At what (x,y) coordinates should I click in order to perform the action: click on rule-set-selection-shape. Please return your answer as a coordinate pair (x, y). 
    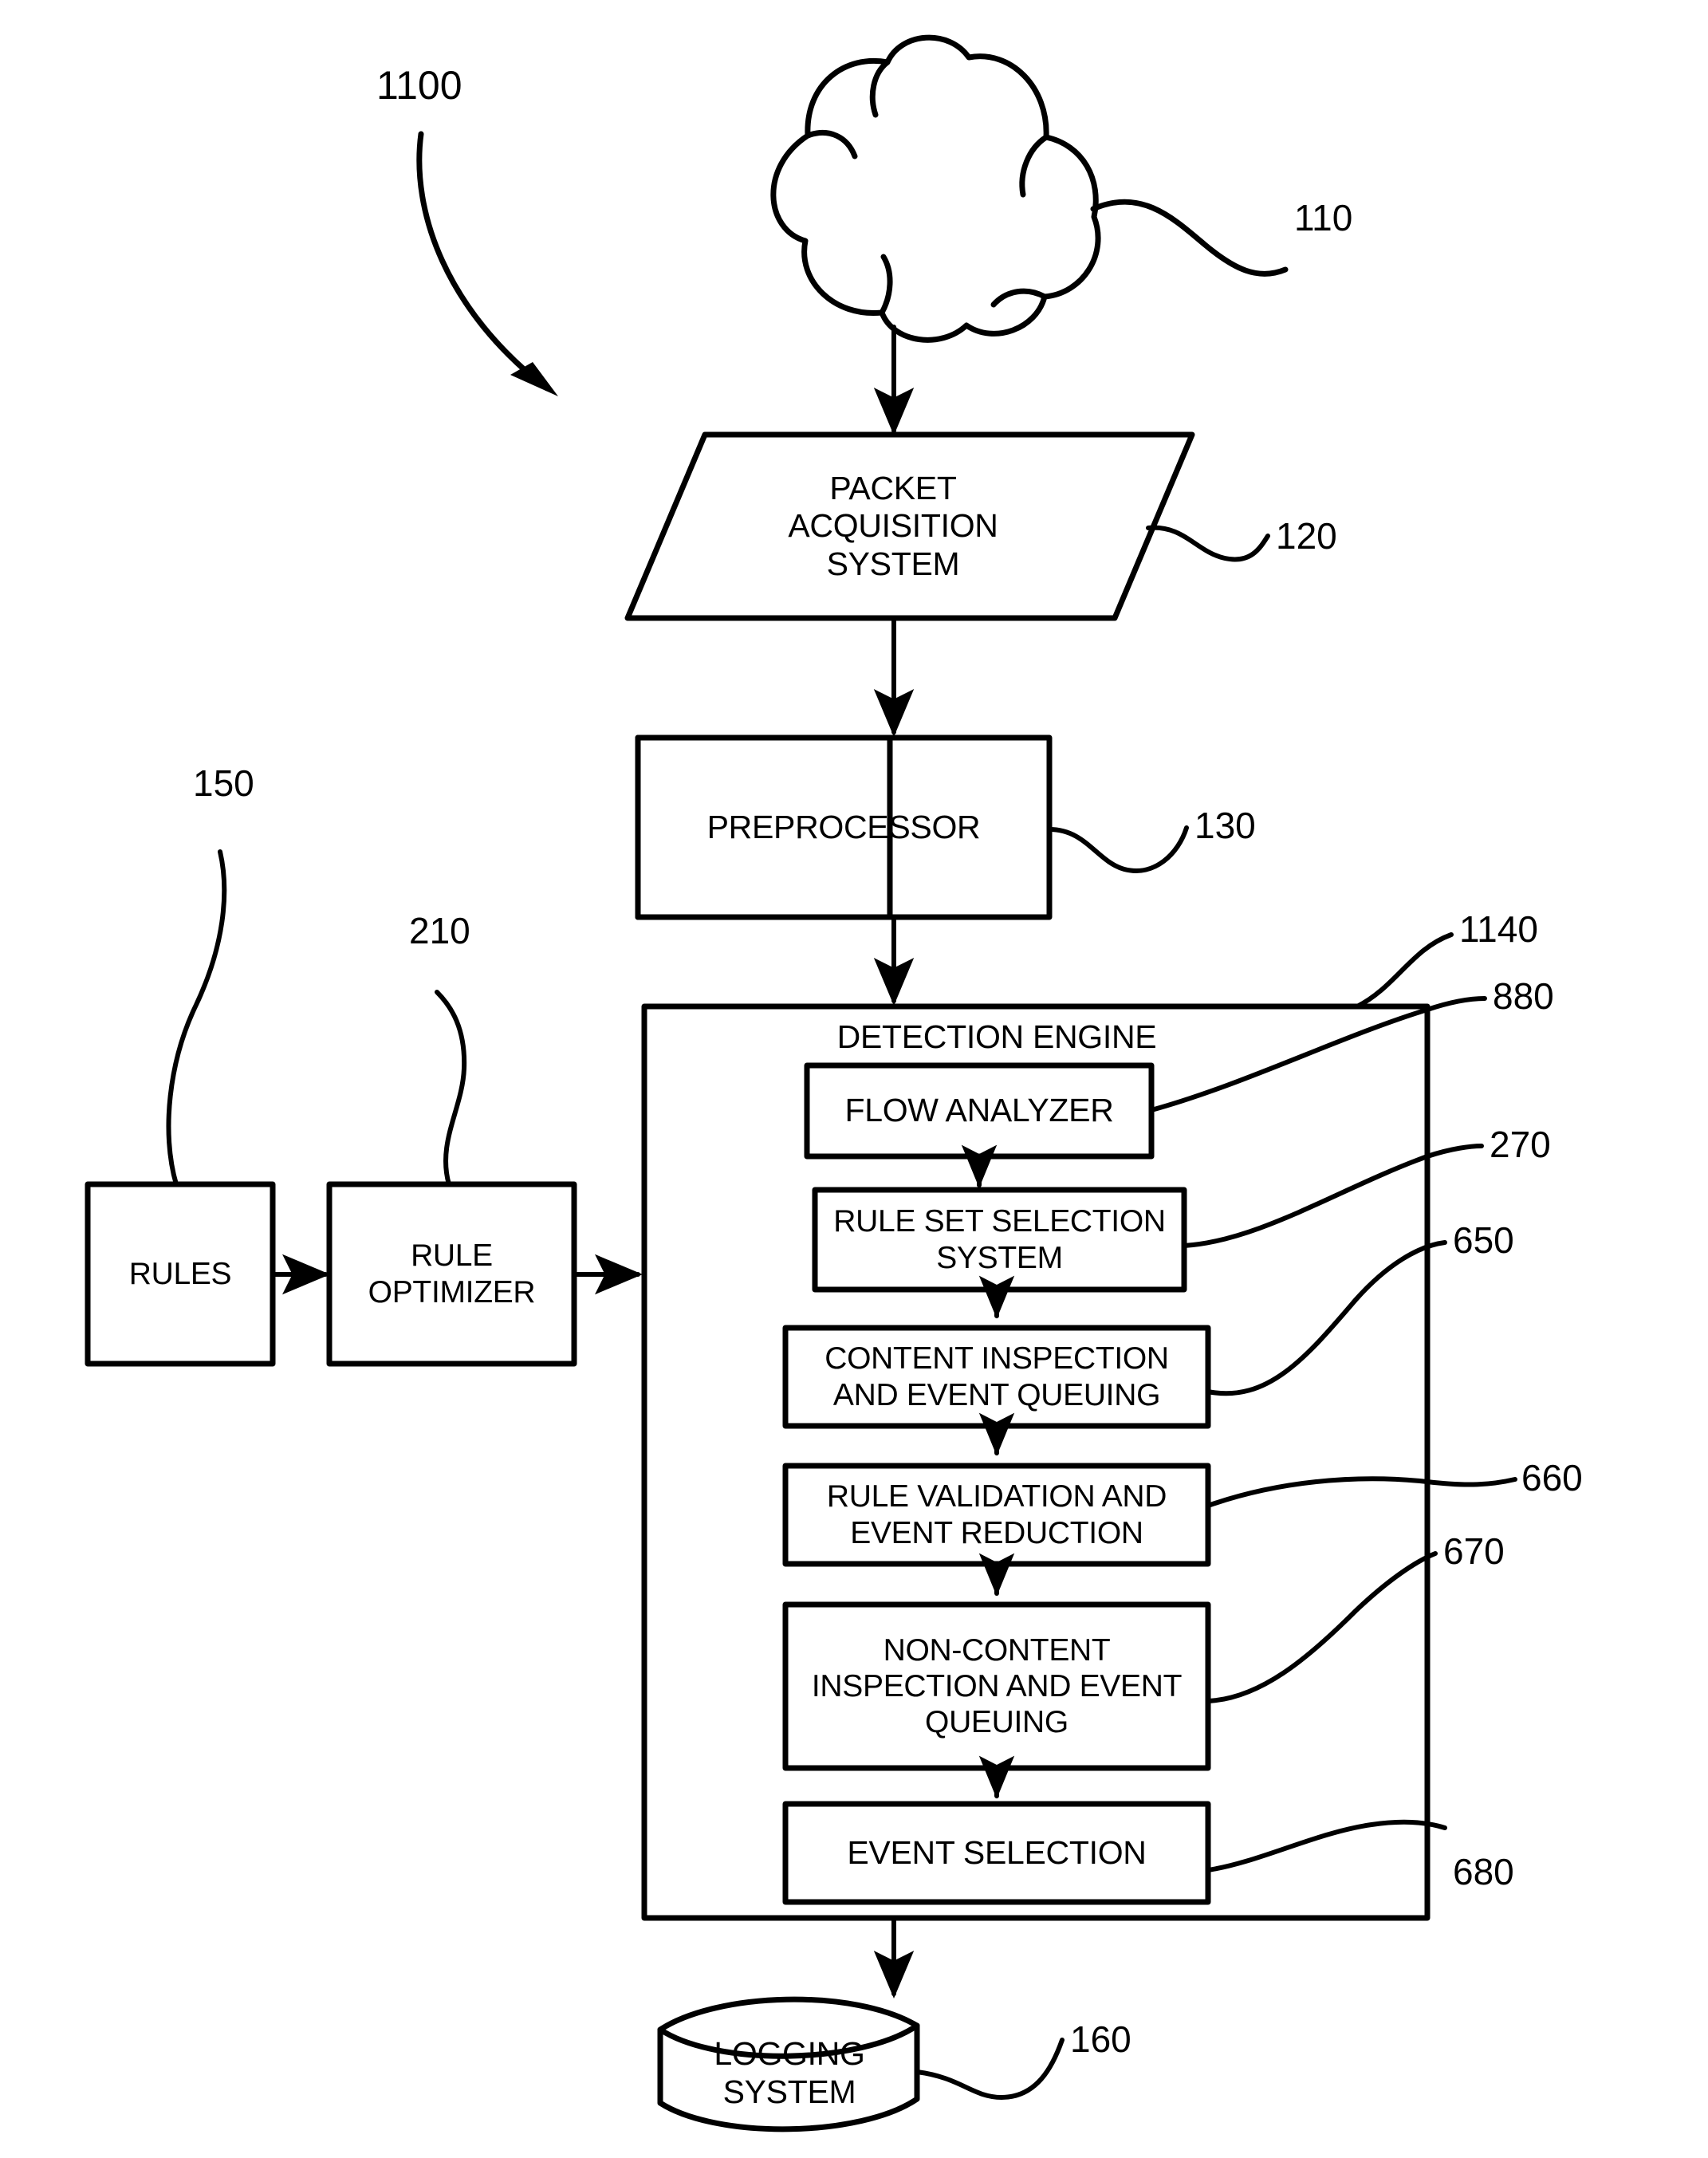
    Looking at the image, I should click on (999, 1240).